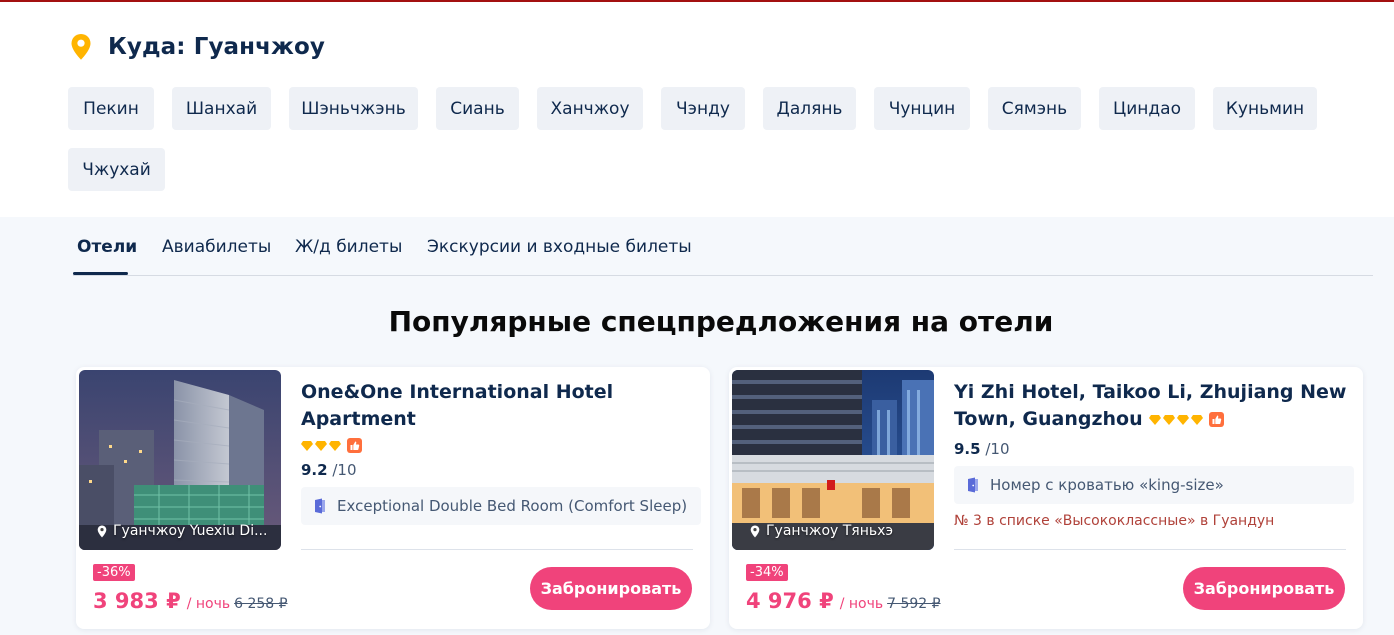 This screenshot has width=1394, height=635. Describe the element at coordinates (721, 321) in the screenshot. I see `section-title: Популярные спецпредложения на отели` at that location.